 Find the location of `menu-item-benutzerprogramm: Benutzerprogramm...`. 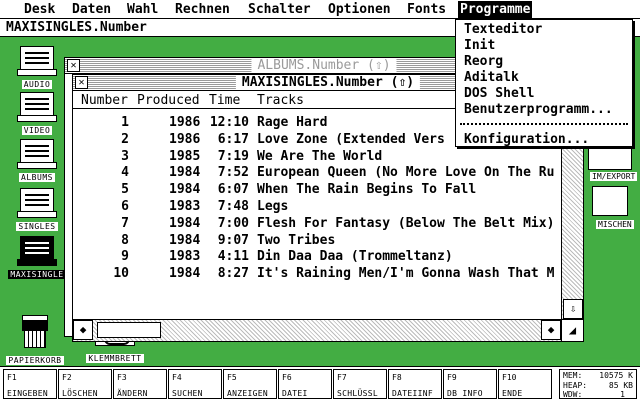

menu-item-benutzerprogramm: Benutzerprogramm... is located at coordinates (538, 110).